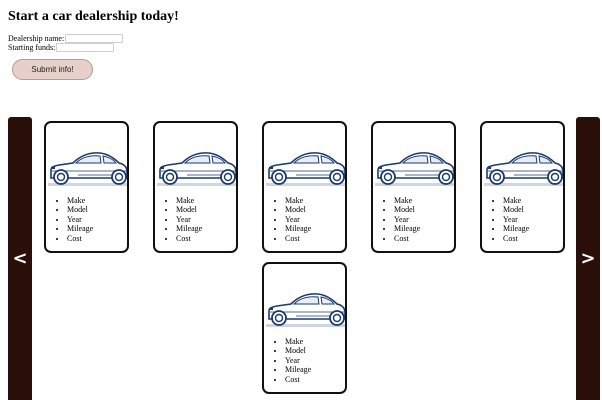 This screenshot has height=400, width=602. Describe the element at coordinates (588, 258) in the screenshot. I see `carousel-next-button: >` at that location.